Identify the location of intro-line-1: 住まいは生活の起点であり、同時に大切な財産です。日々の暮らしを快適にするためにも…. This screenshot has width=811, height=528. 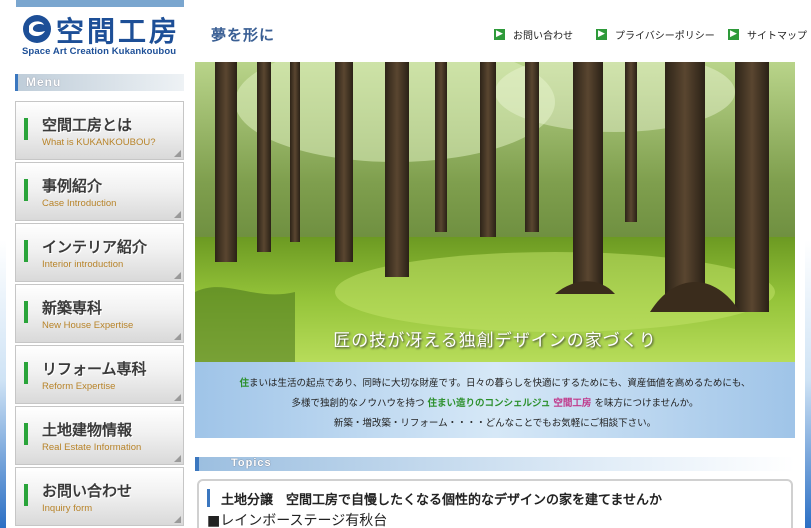
(495, 384).